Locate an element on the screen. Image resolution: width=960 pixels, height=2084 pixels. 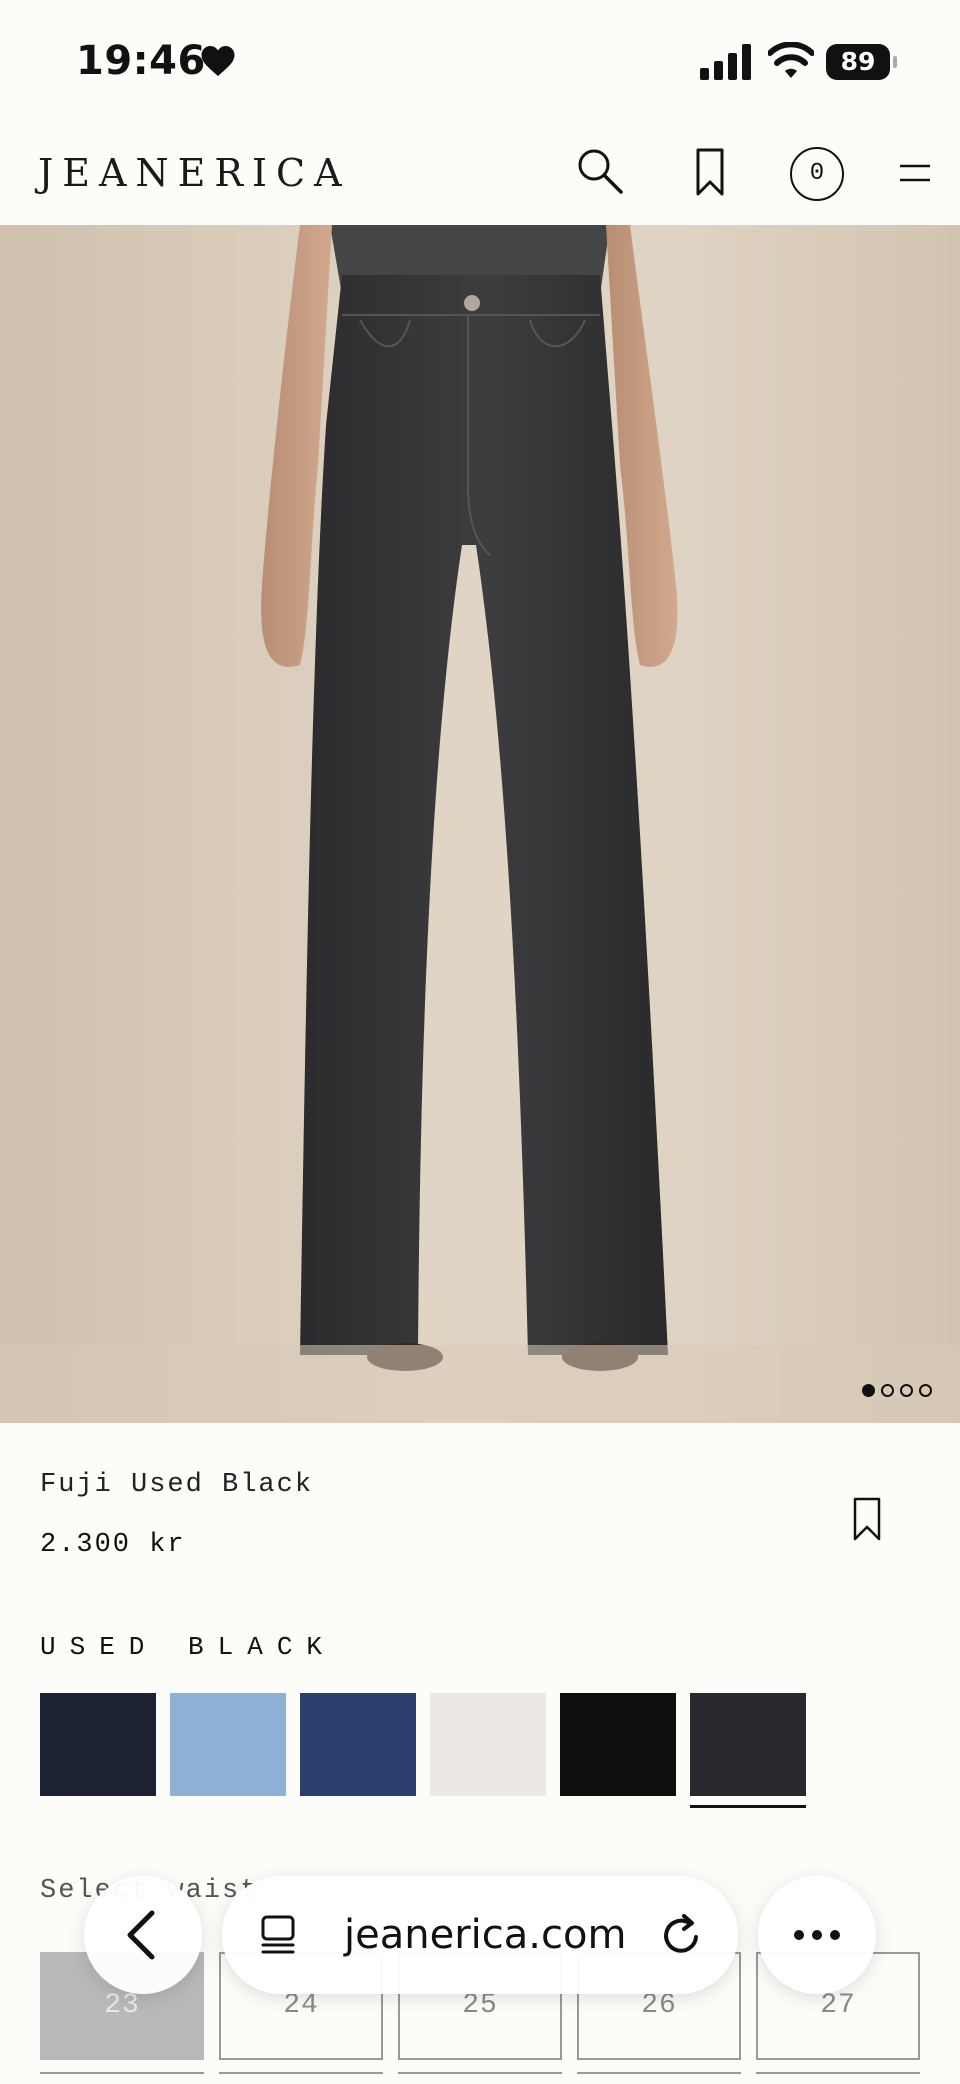
battery-indicator: 89 is located at coordinates (862, 62).